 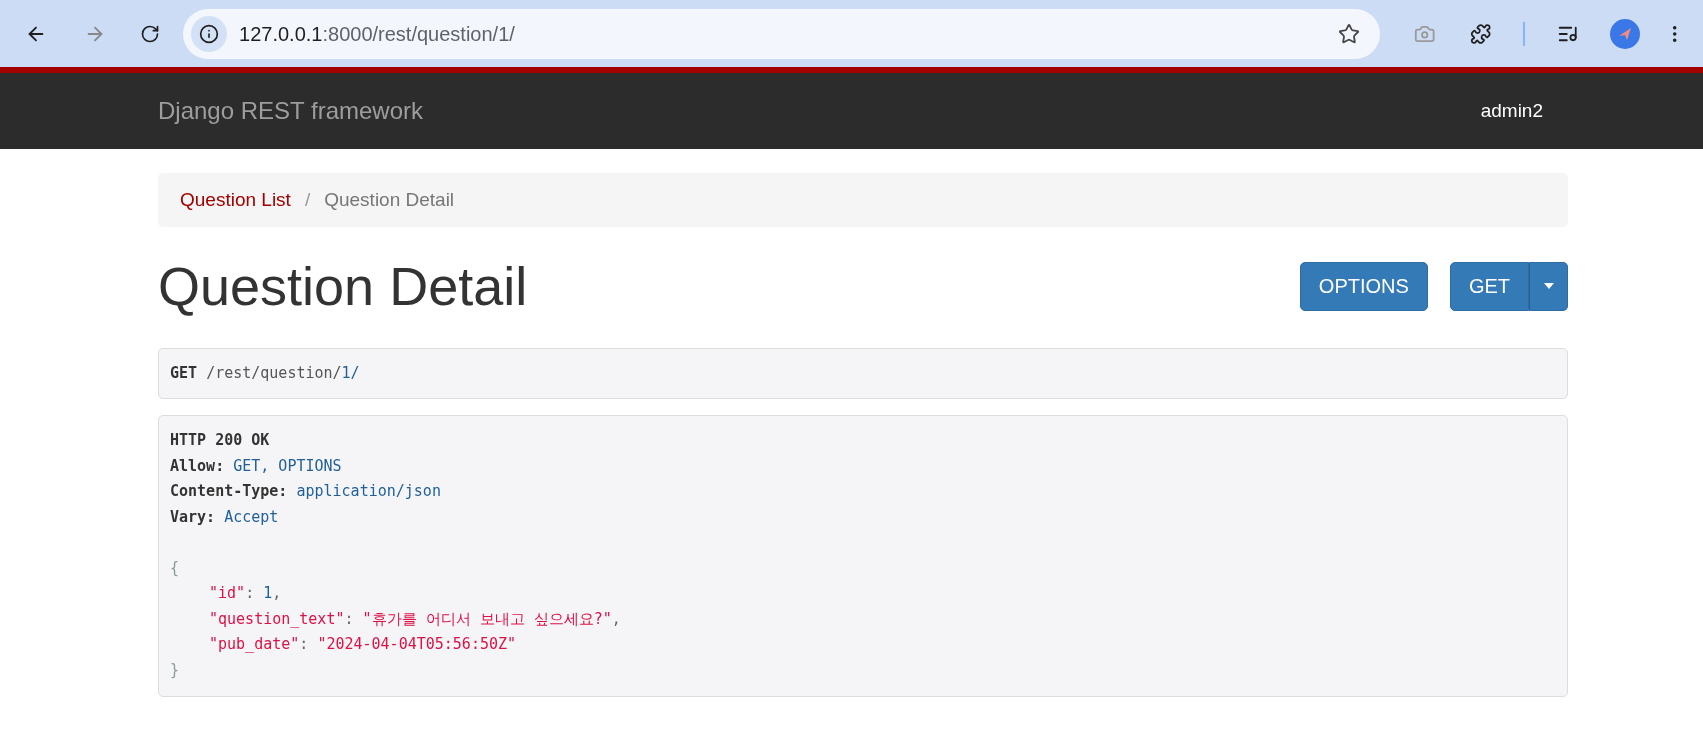 What do you see at coordinates (235, 200) in the screenshot?
I see `breadcrumb-item: Question List` at bounding box center [235, 200].